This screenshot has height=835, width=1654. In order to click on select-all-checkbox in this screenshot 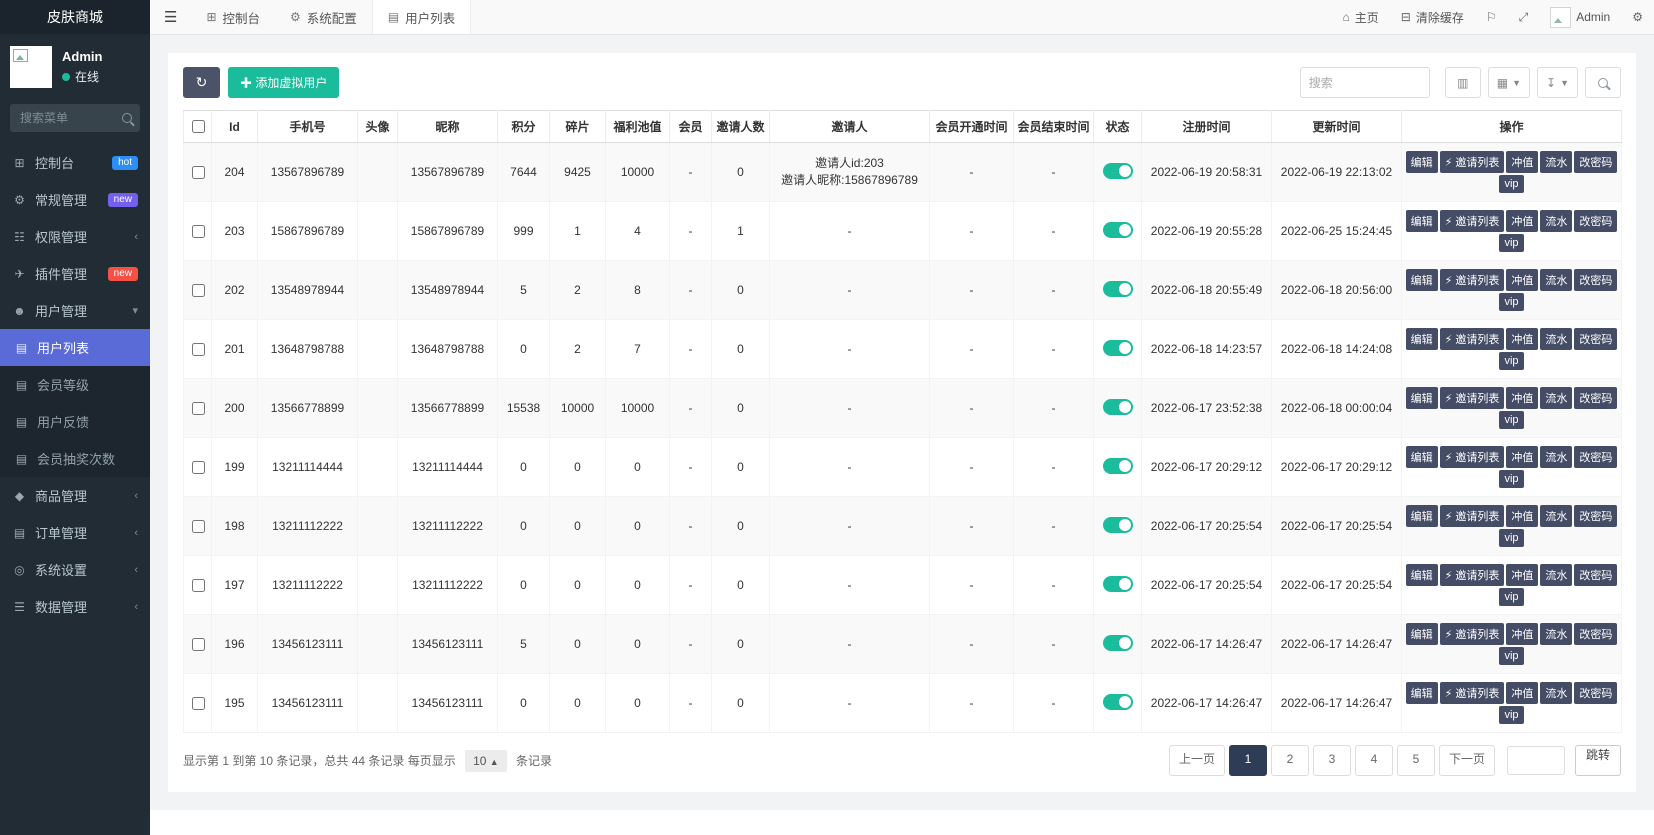, I will do `click(198, 126)`.